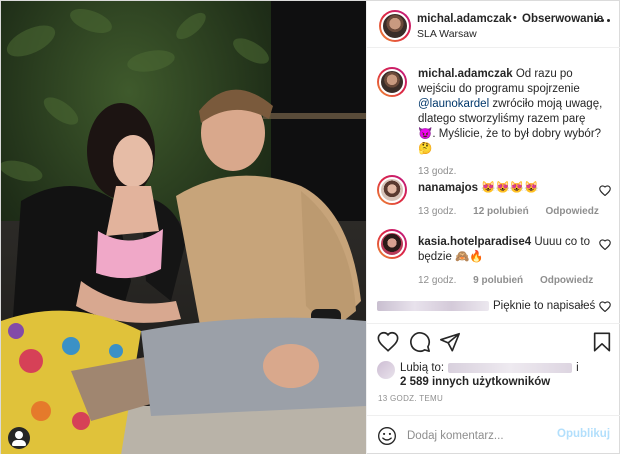 The width and height of the screenshot is (620, 454). Describe the element at coordinates (493, 310) in the screenshot. I see `comment-item: Pięknie to napisałeś` at that location.